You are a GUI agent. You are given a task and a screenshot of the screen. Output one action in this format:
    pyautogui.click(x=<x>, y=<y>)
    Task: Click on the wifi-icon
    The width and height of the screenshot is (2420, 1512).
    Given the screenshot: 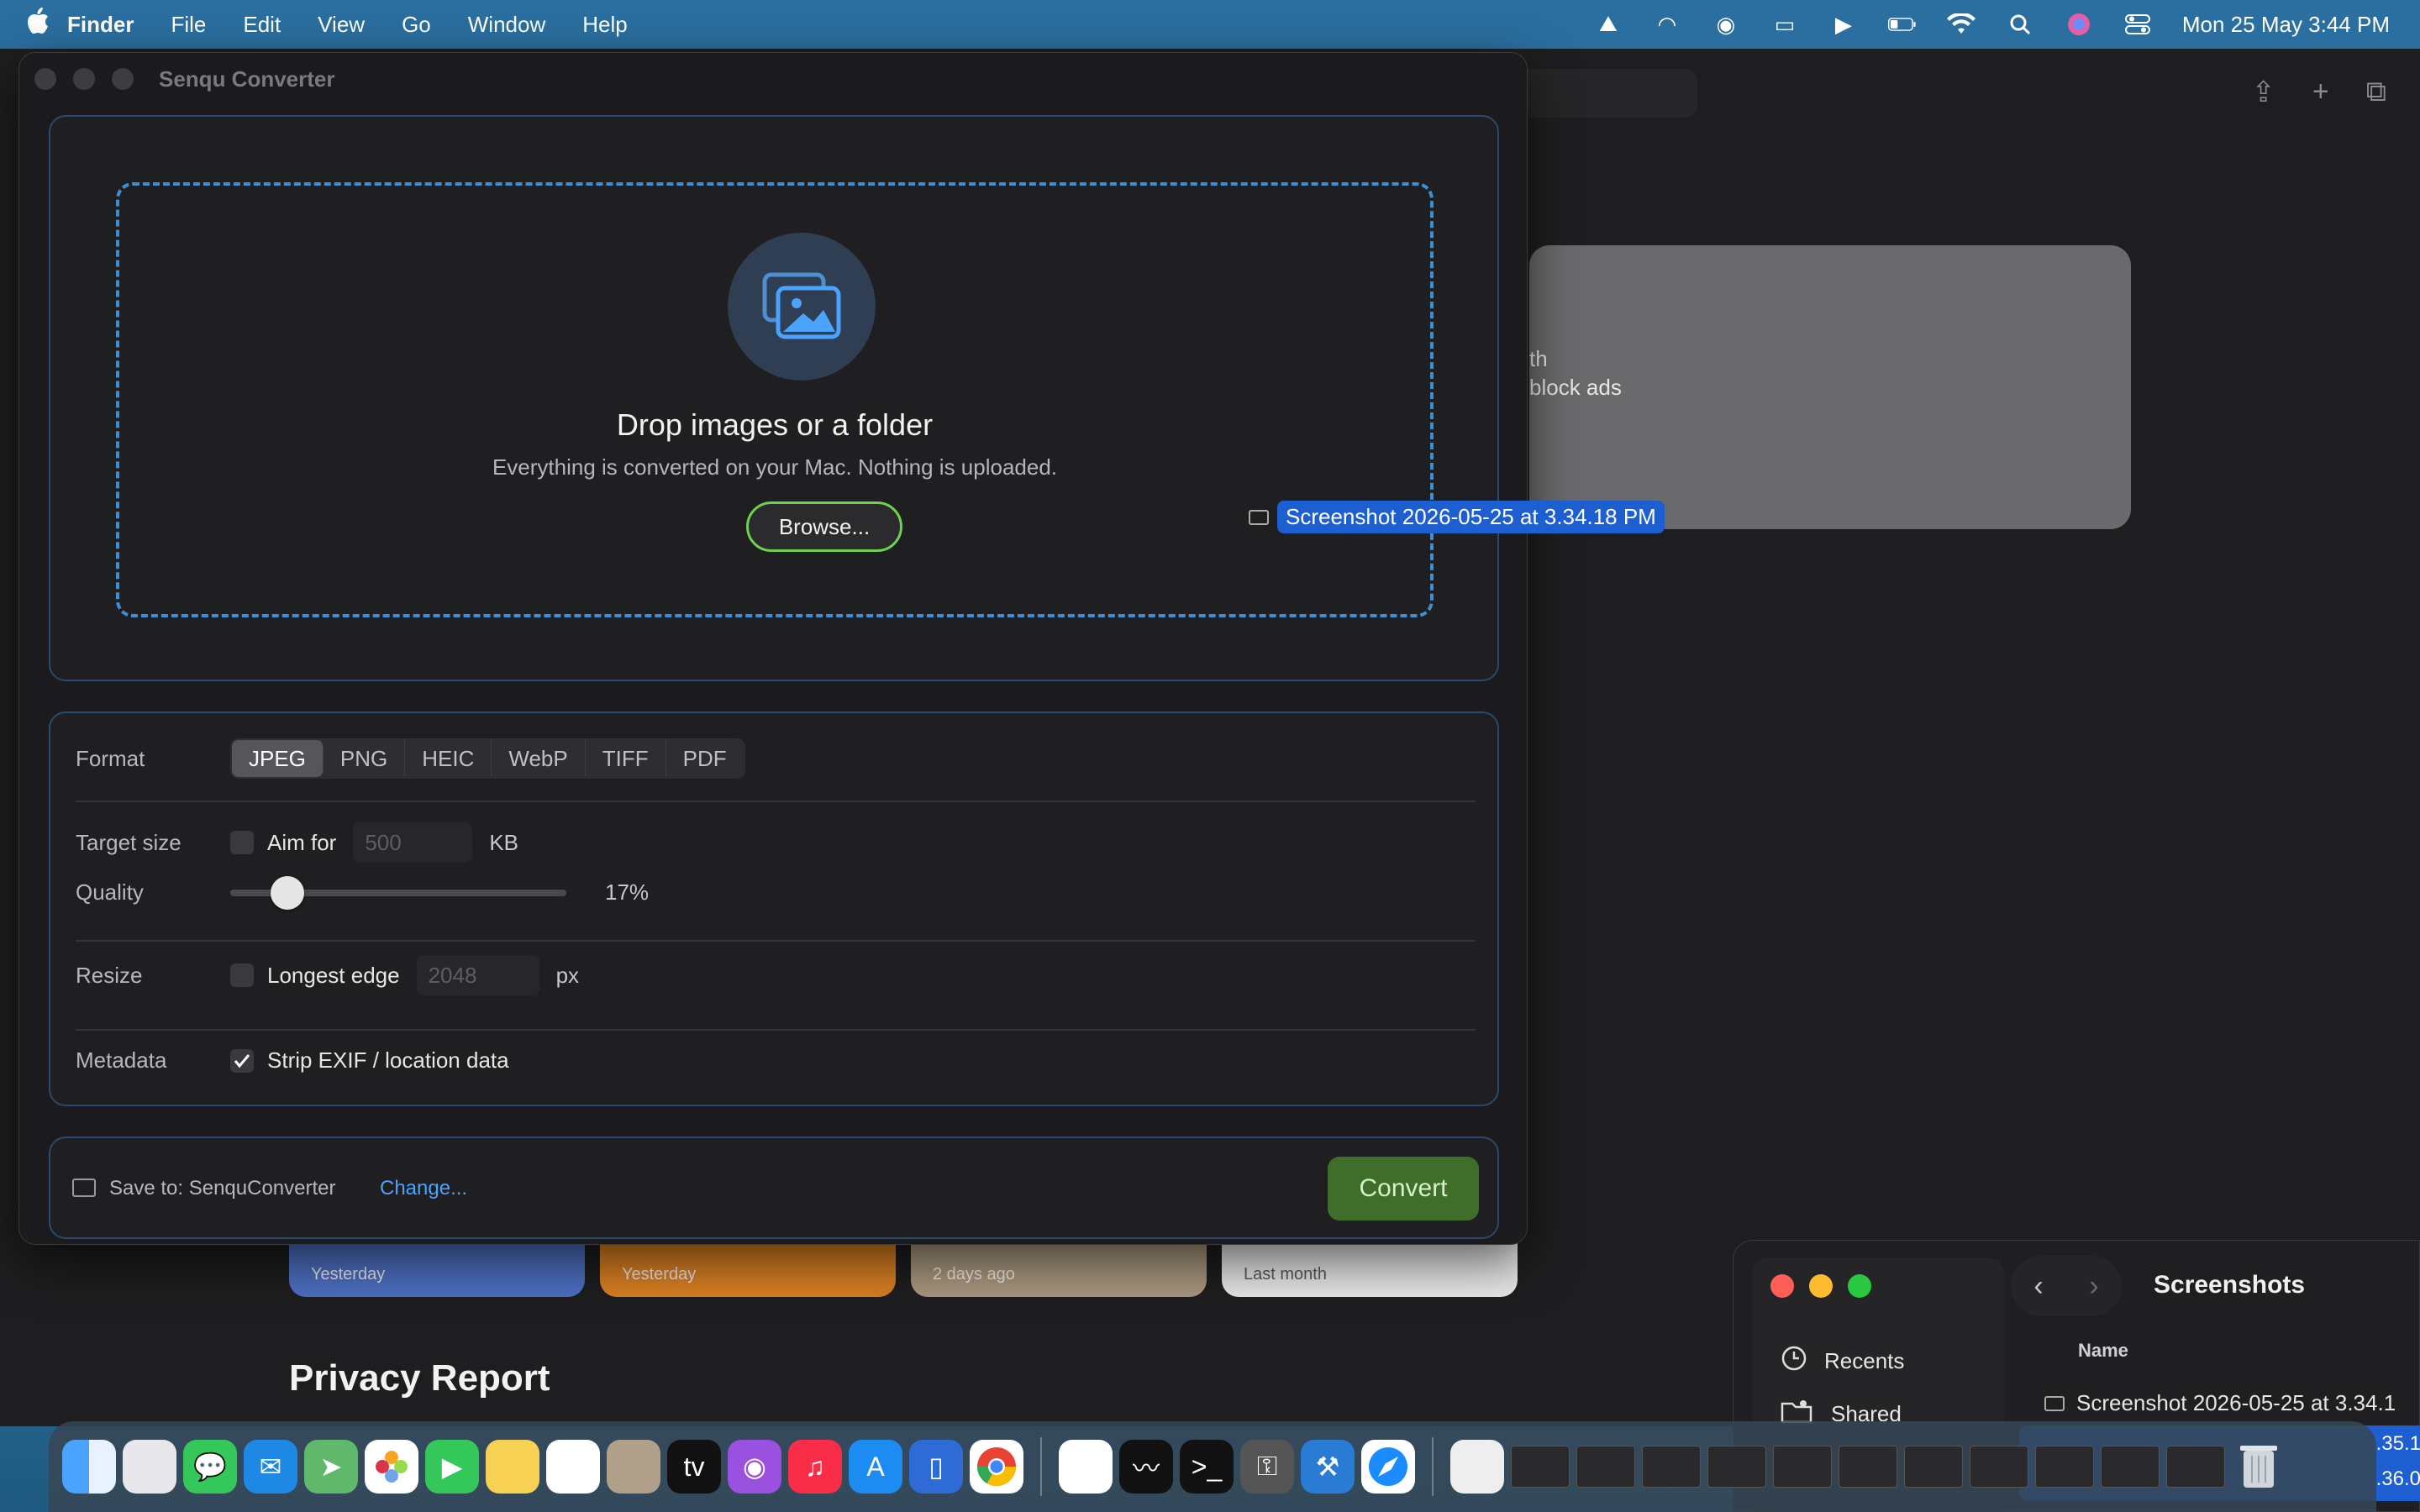 What is the action you would take?
    pyautogui.click(x=1961, y=24)
    